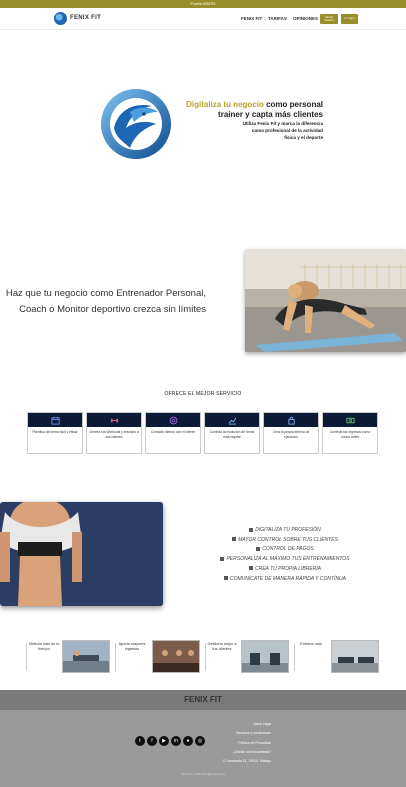  I want to click on register-button: Ir Login, so click(349, 19).